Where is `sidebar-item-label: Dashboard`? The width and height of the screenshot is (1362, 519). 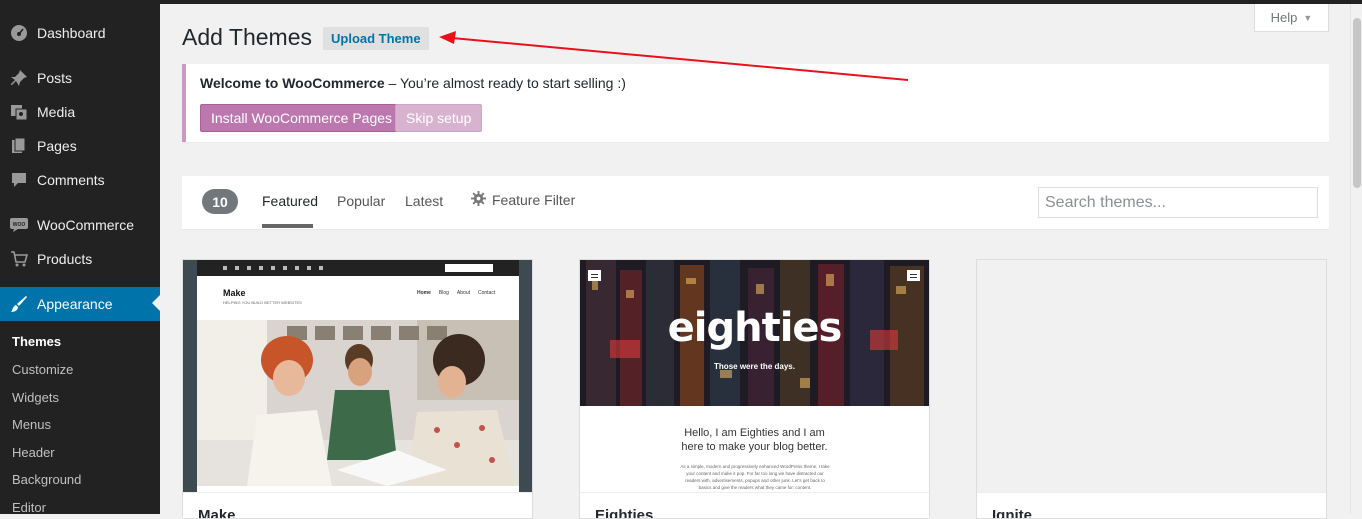
sidebar-item-label: Dashboard is located at coordinates (71, 33).